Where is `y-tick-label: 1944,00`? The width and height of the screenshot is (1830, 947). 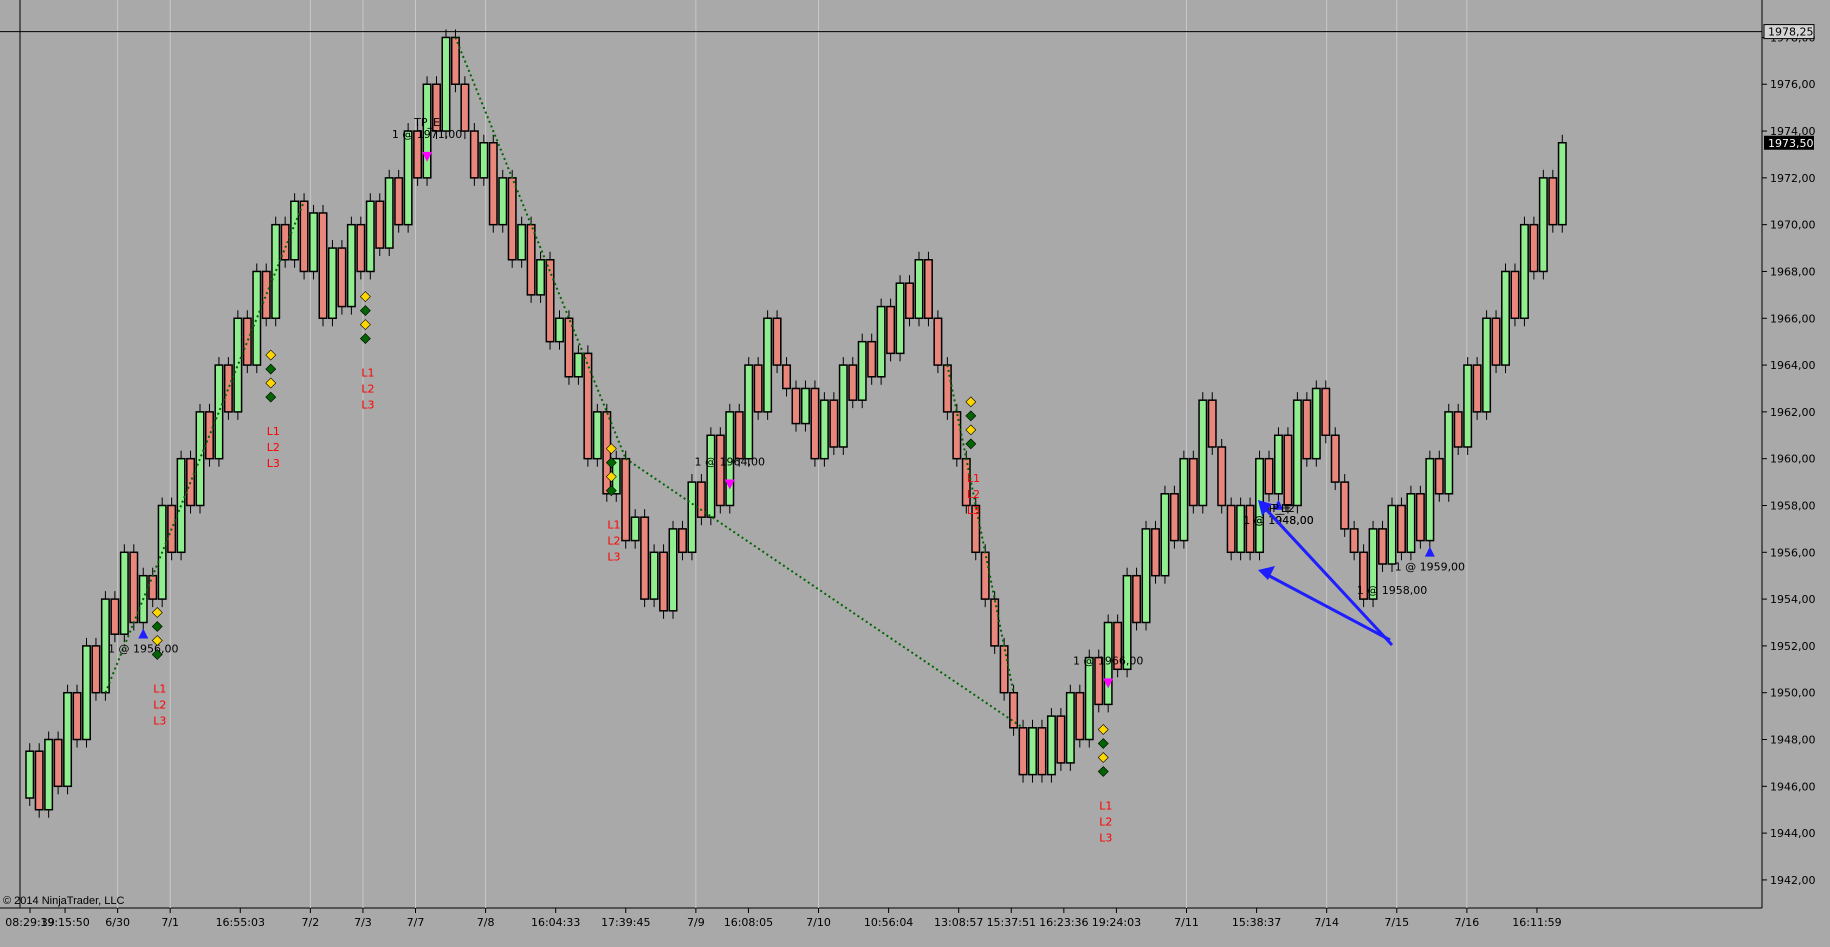 y-tick-label: 1944,00 is located at coordinates (1793, 833).